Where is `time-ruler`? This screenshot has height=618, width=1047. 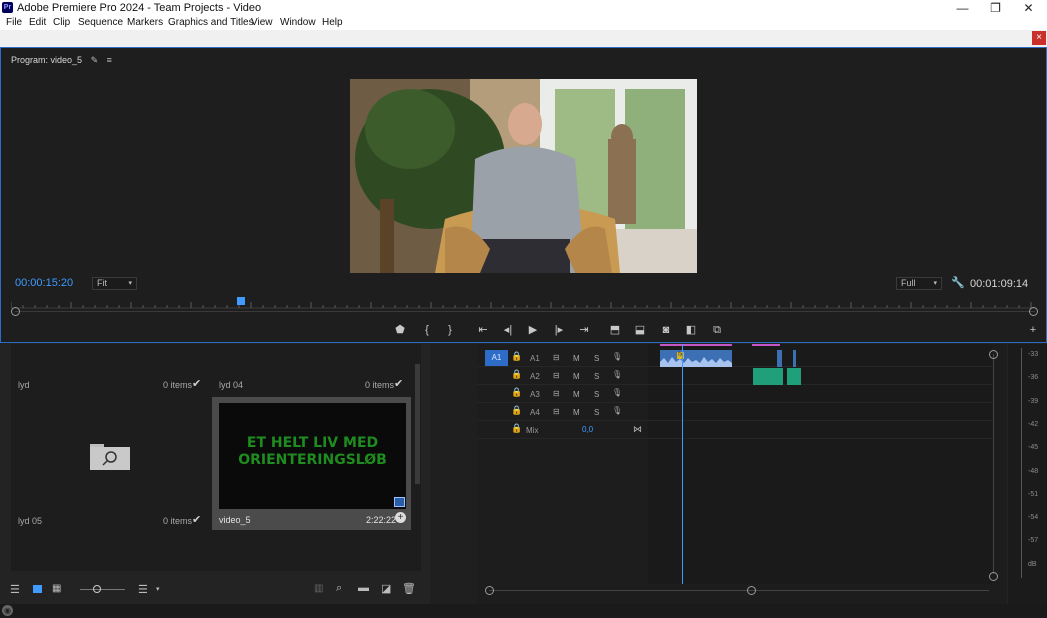 time-ruler is located at coordinates (523, 302).